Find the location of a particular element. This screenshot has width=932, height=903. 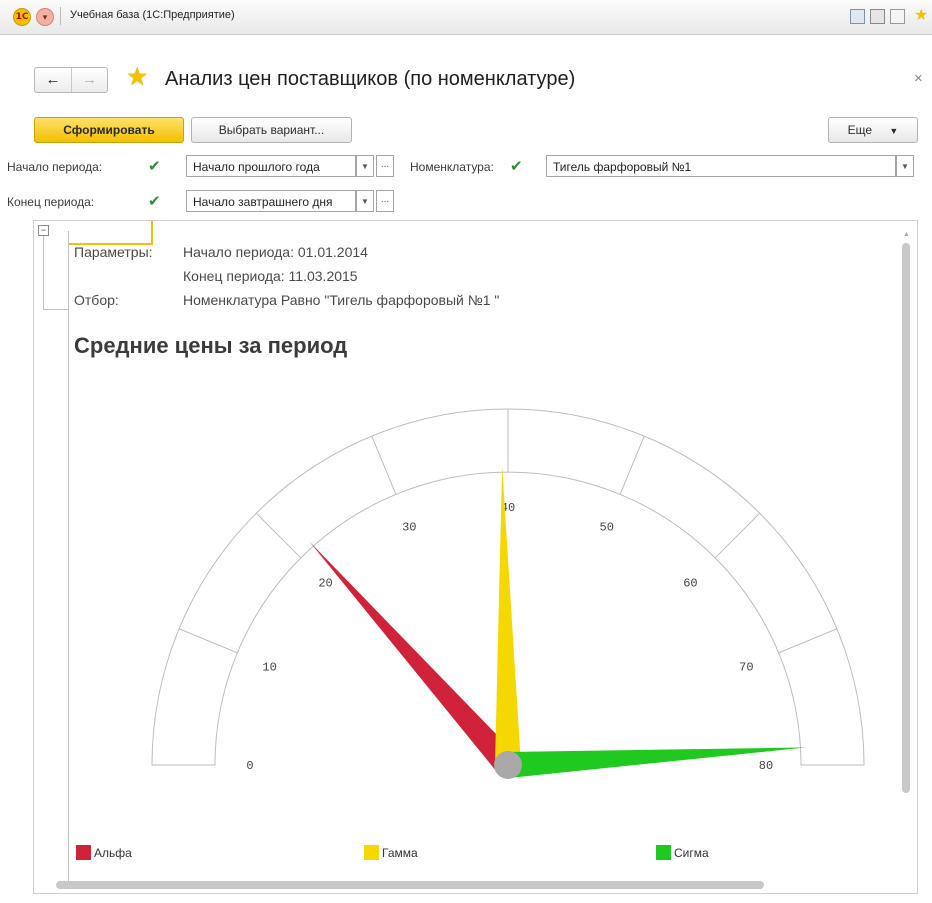

gauge-tick-label: 20 is located at coordinates (325, 584).